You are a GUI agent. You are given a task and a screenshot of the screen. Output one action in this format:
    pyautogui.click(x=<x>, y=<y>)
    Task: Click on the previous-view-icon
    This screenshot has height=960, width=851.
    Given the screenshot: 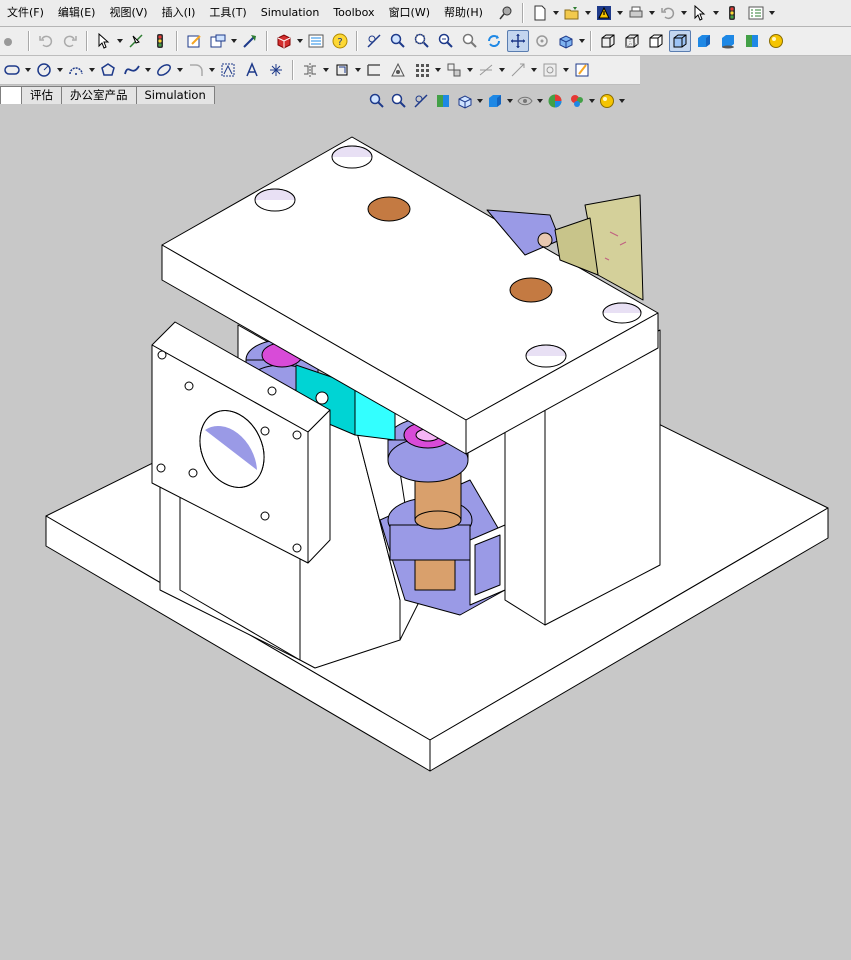 What is the action you would take?
    pyautogui.click(x=421, y=101)
    